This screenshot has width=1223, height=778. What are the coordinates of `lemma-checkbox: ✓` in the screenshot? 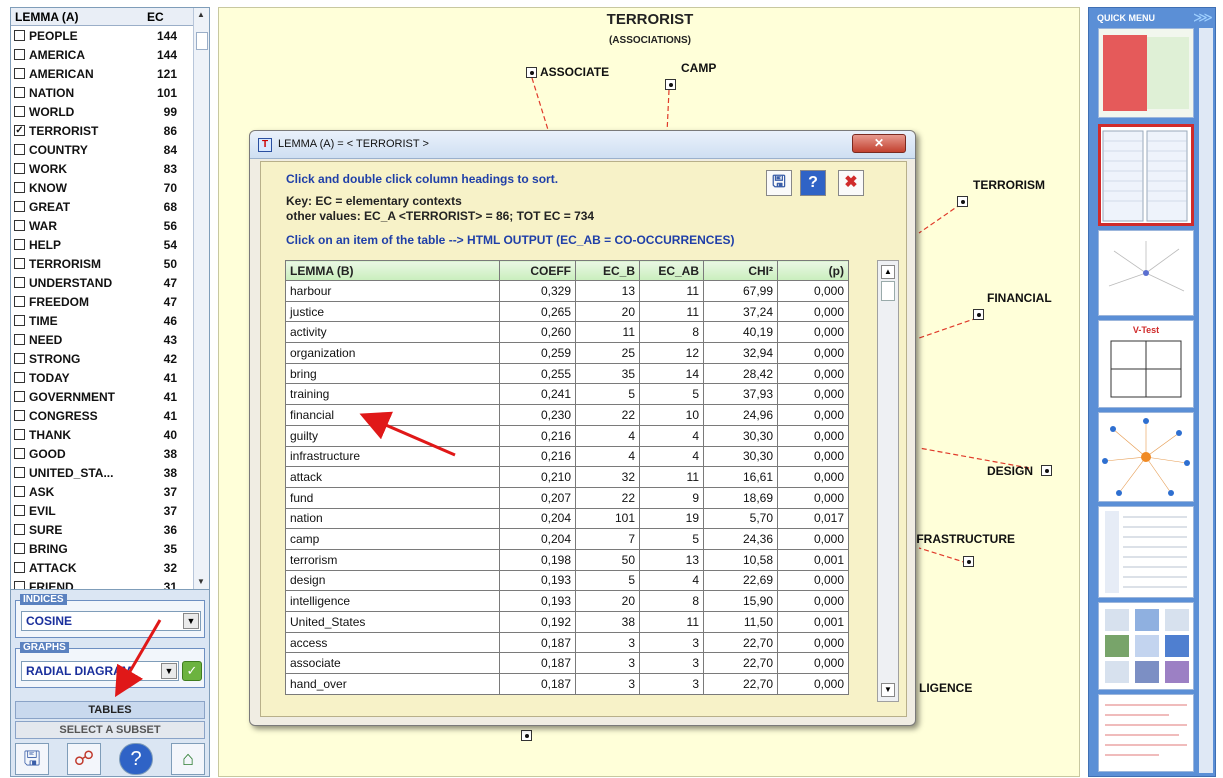 It's located at (19, 130).